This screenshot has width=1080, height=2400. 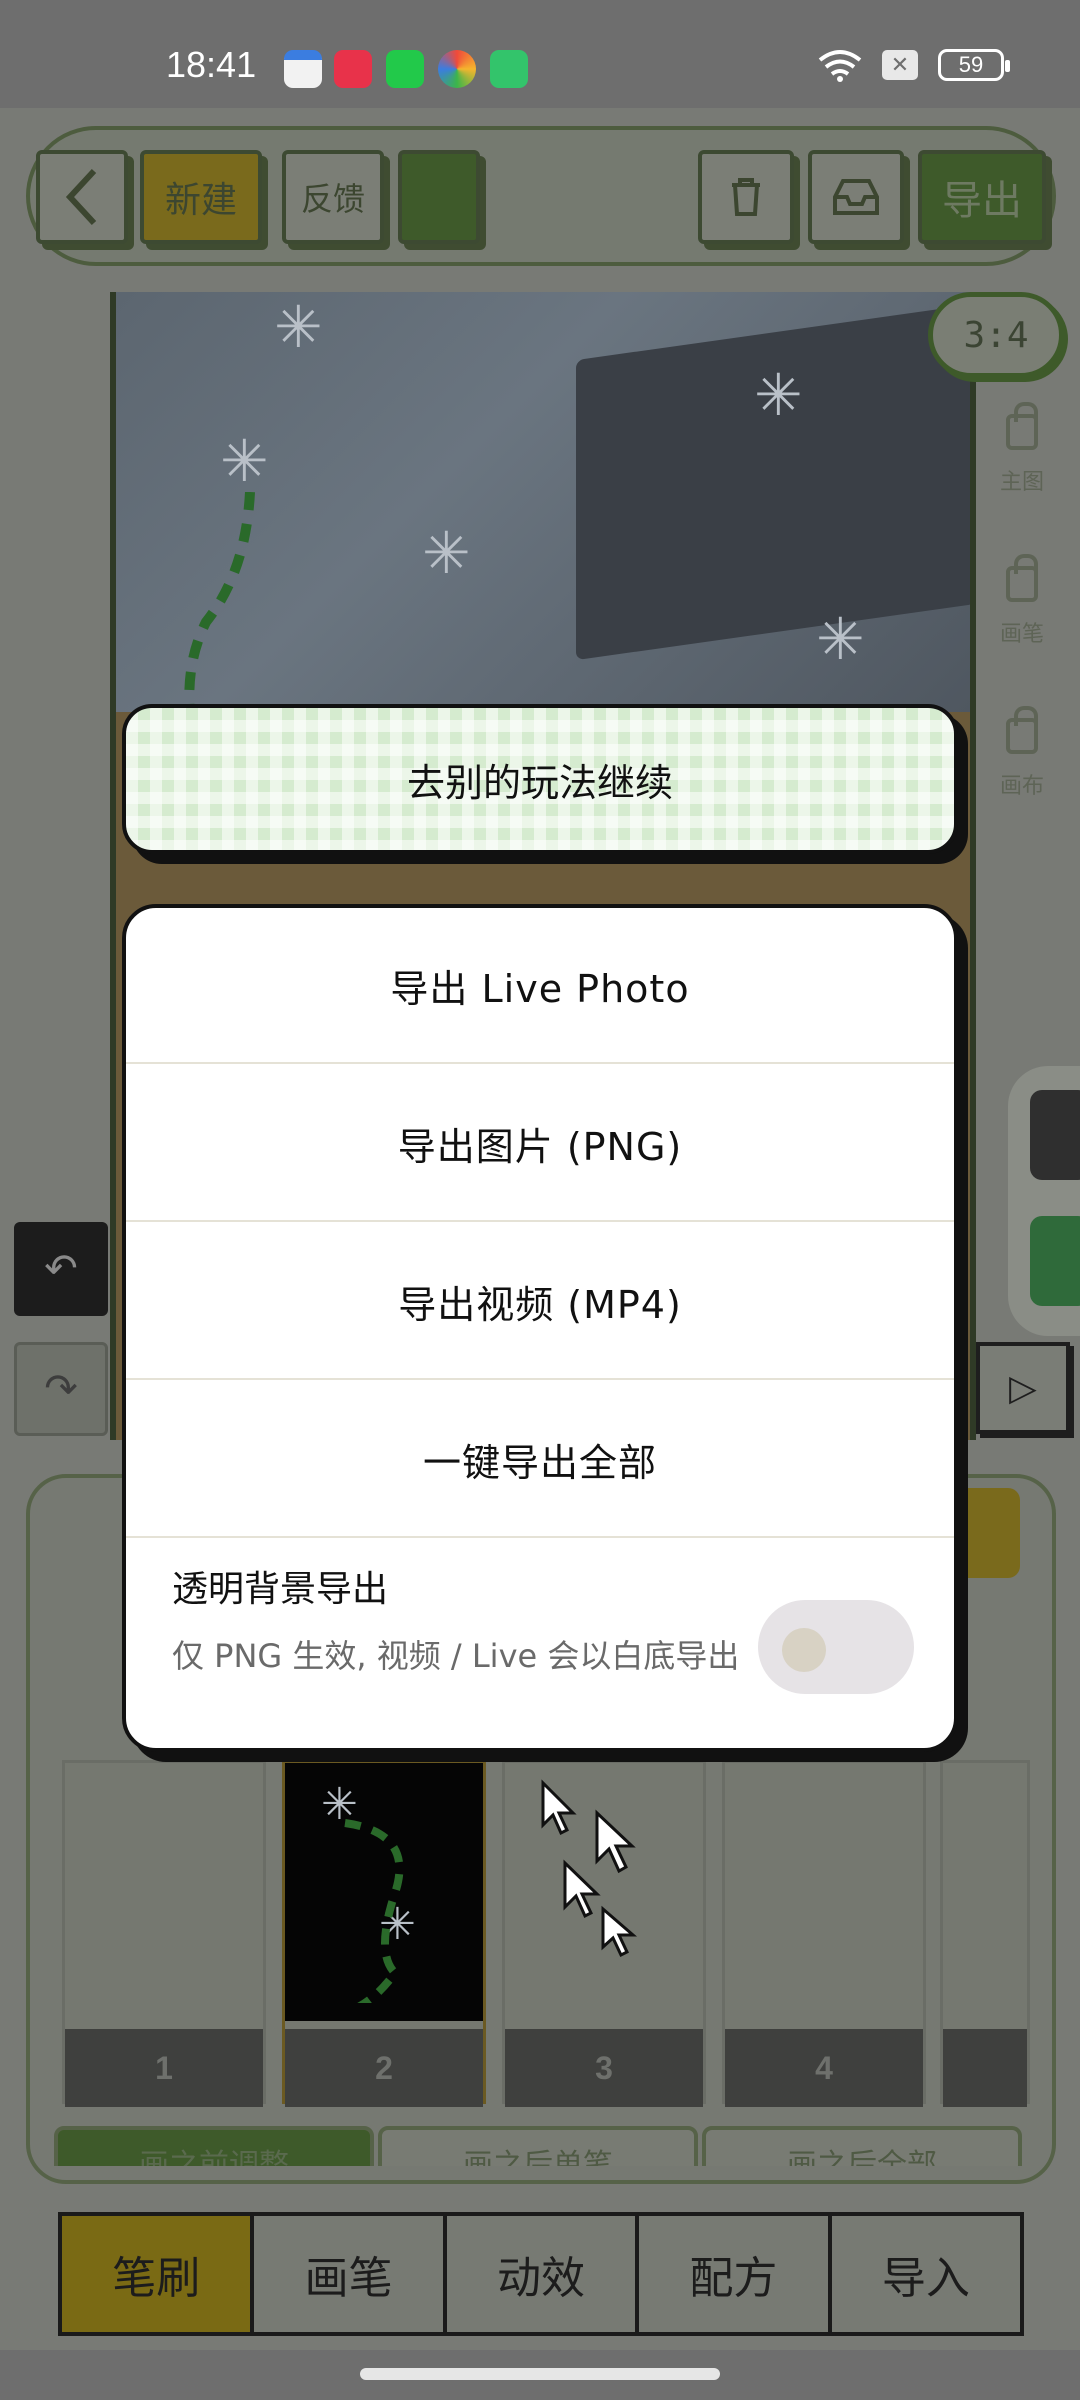 I want to click on colorful-app-icon, so click(x=457, y=69).